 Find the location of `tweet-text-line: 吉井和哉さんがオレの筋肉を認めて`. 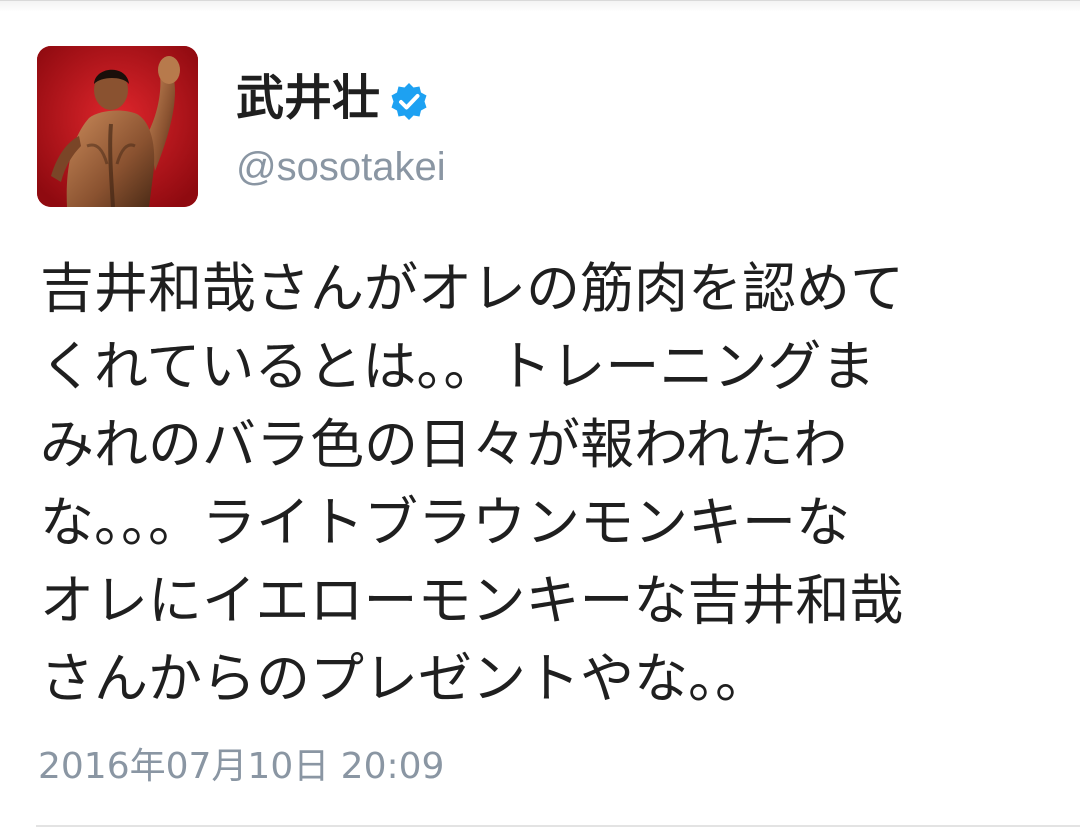

tweet-text-line: 吉井和哉さんがオレの筋肉を認めて is located at coordinates (472, 288).